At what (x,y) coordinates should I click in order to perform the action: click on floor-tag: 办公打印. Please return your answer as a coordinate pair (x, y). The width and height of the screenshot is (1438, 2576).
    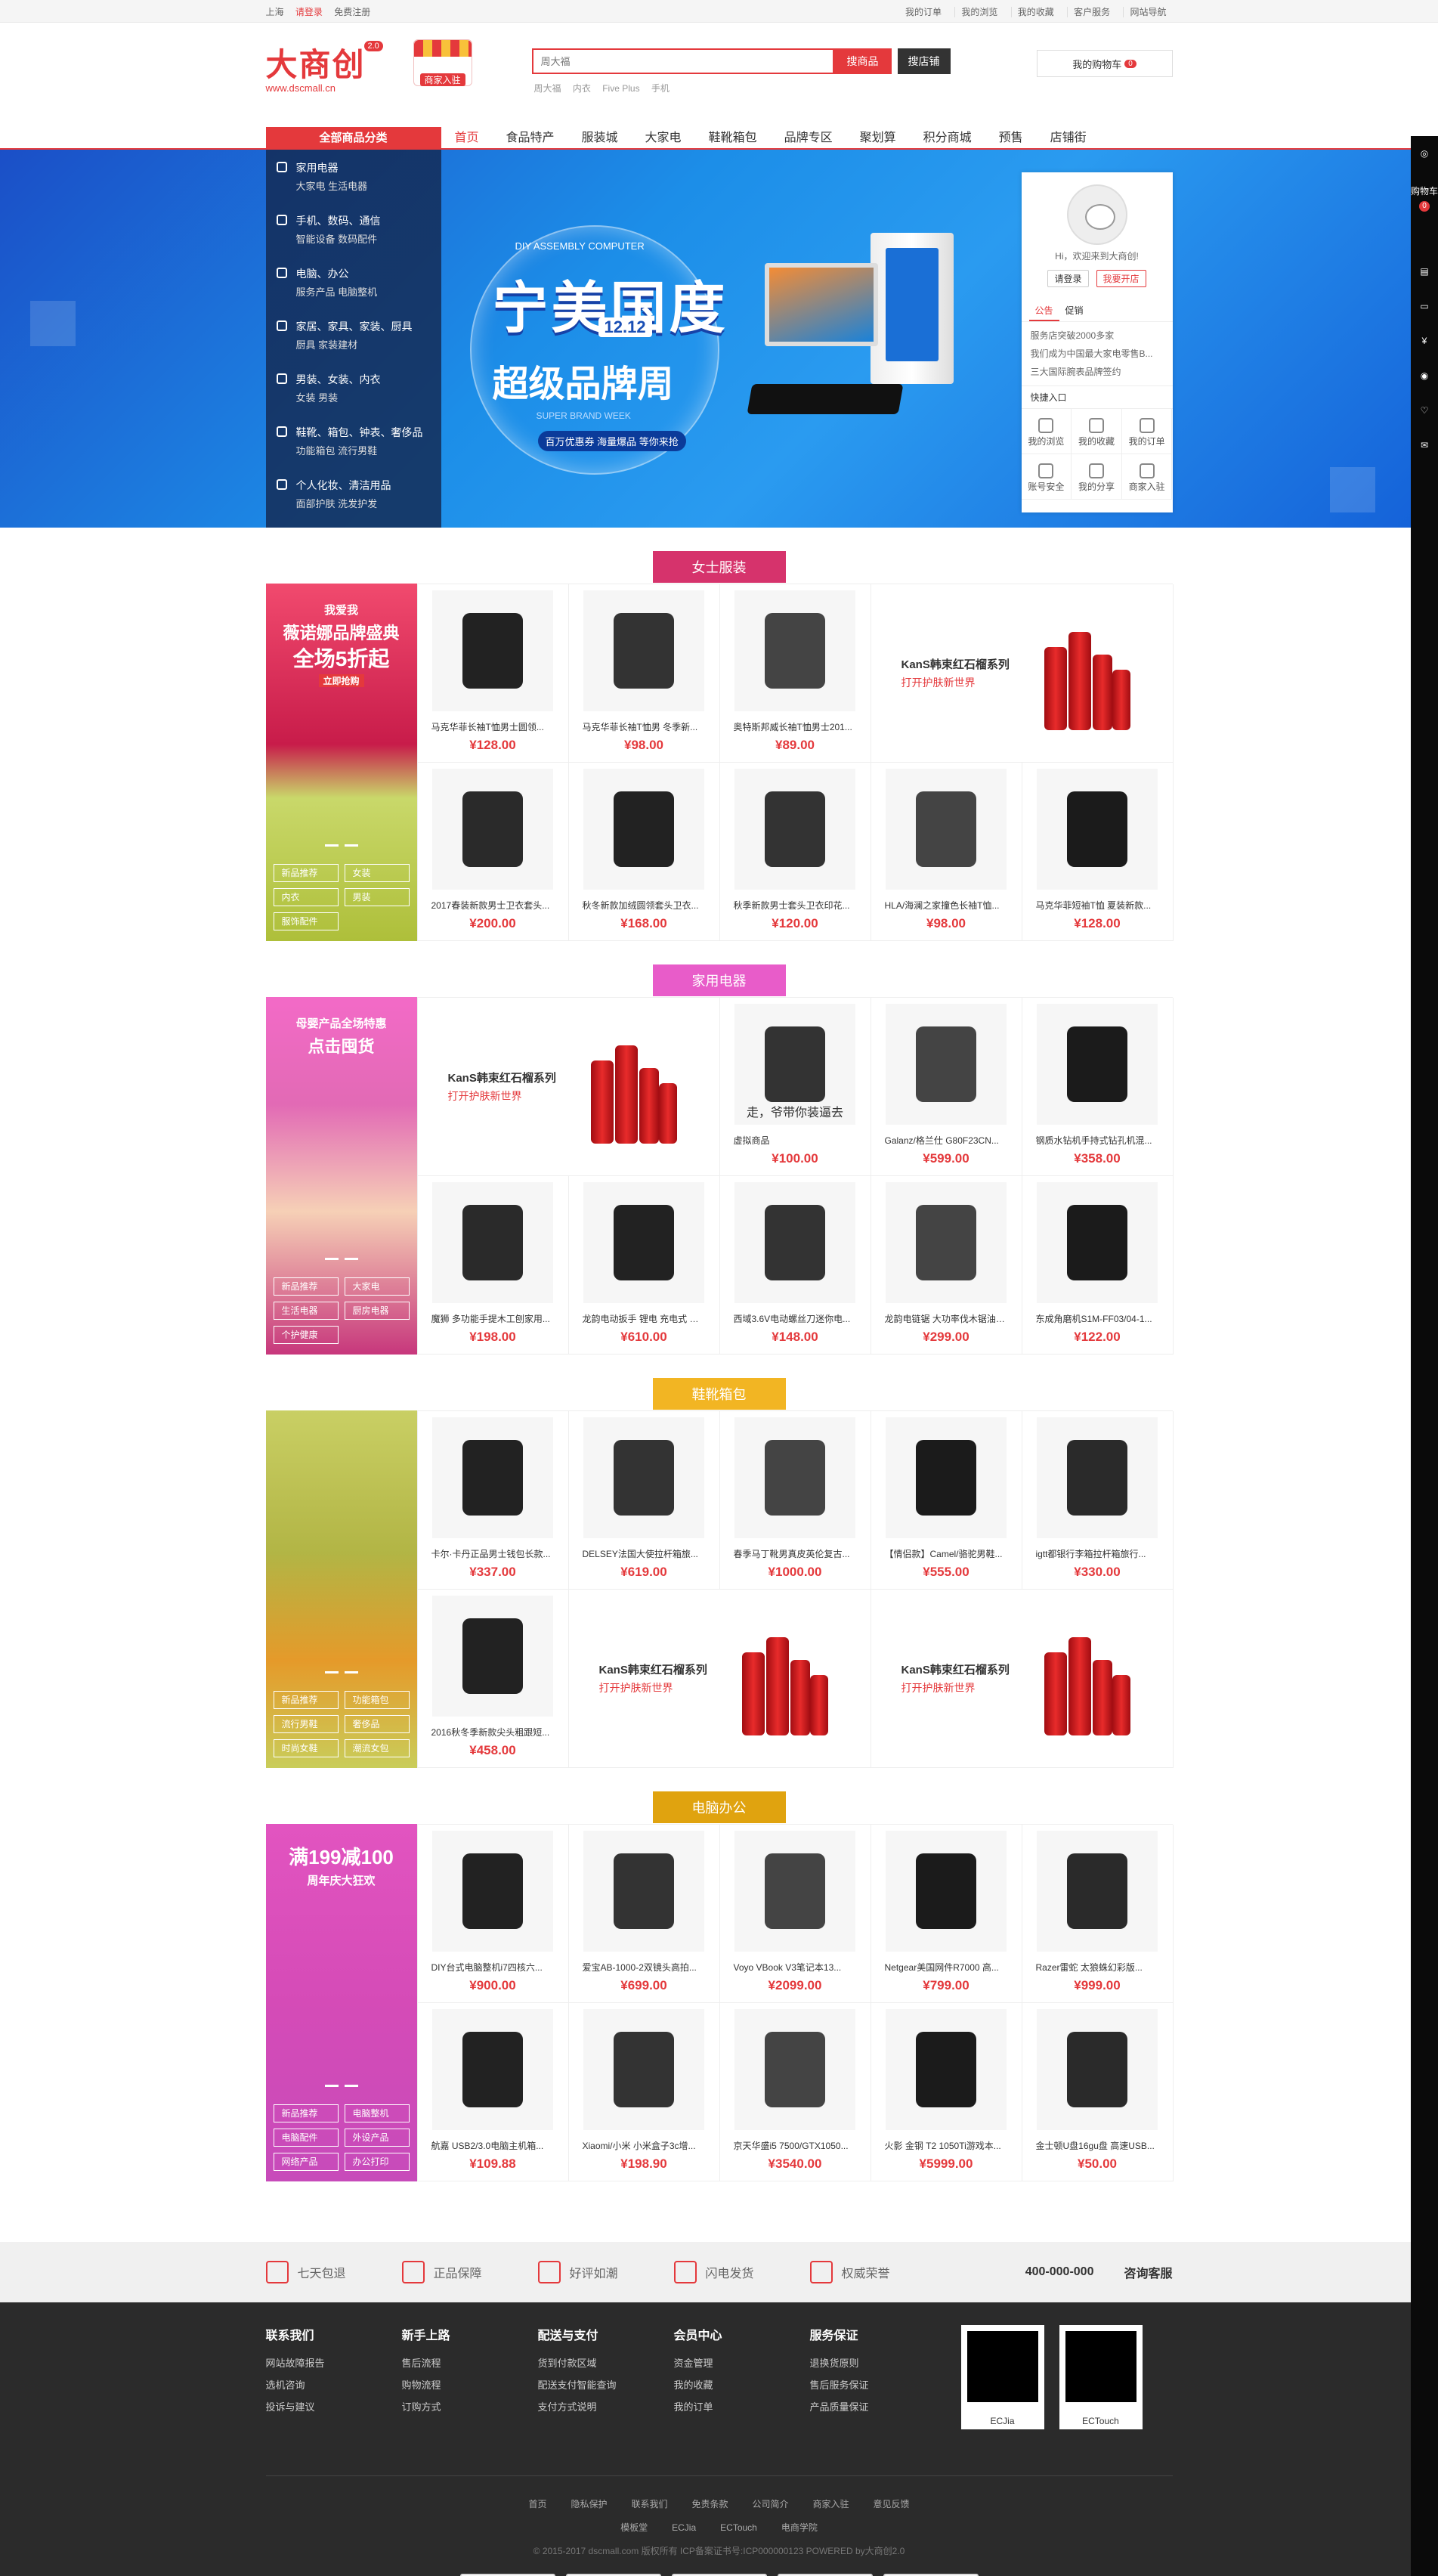
    Looking at the image, I should click on (377, 2162).